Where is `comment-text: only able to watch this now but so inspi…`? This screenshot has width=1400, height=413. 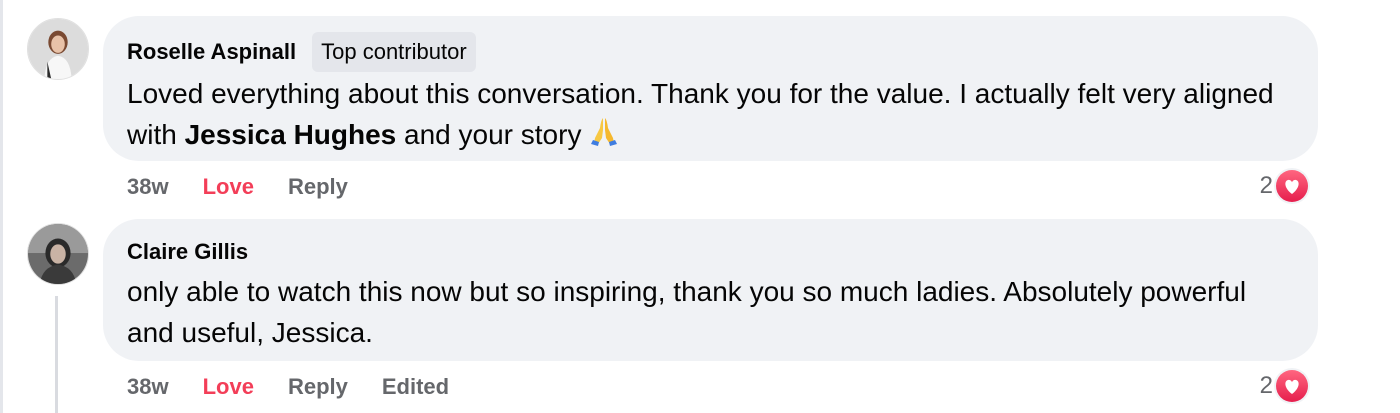
comment-text: only able to watch this now but so inspi… is located at coordinates (687, 312).